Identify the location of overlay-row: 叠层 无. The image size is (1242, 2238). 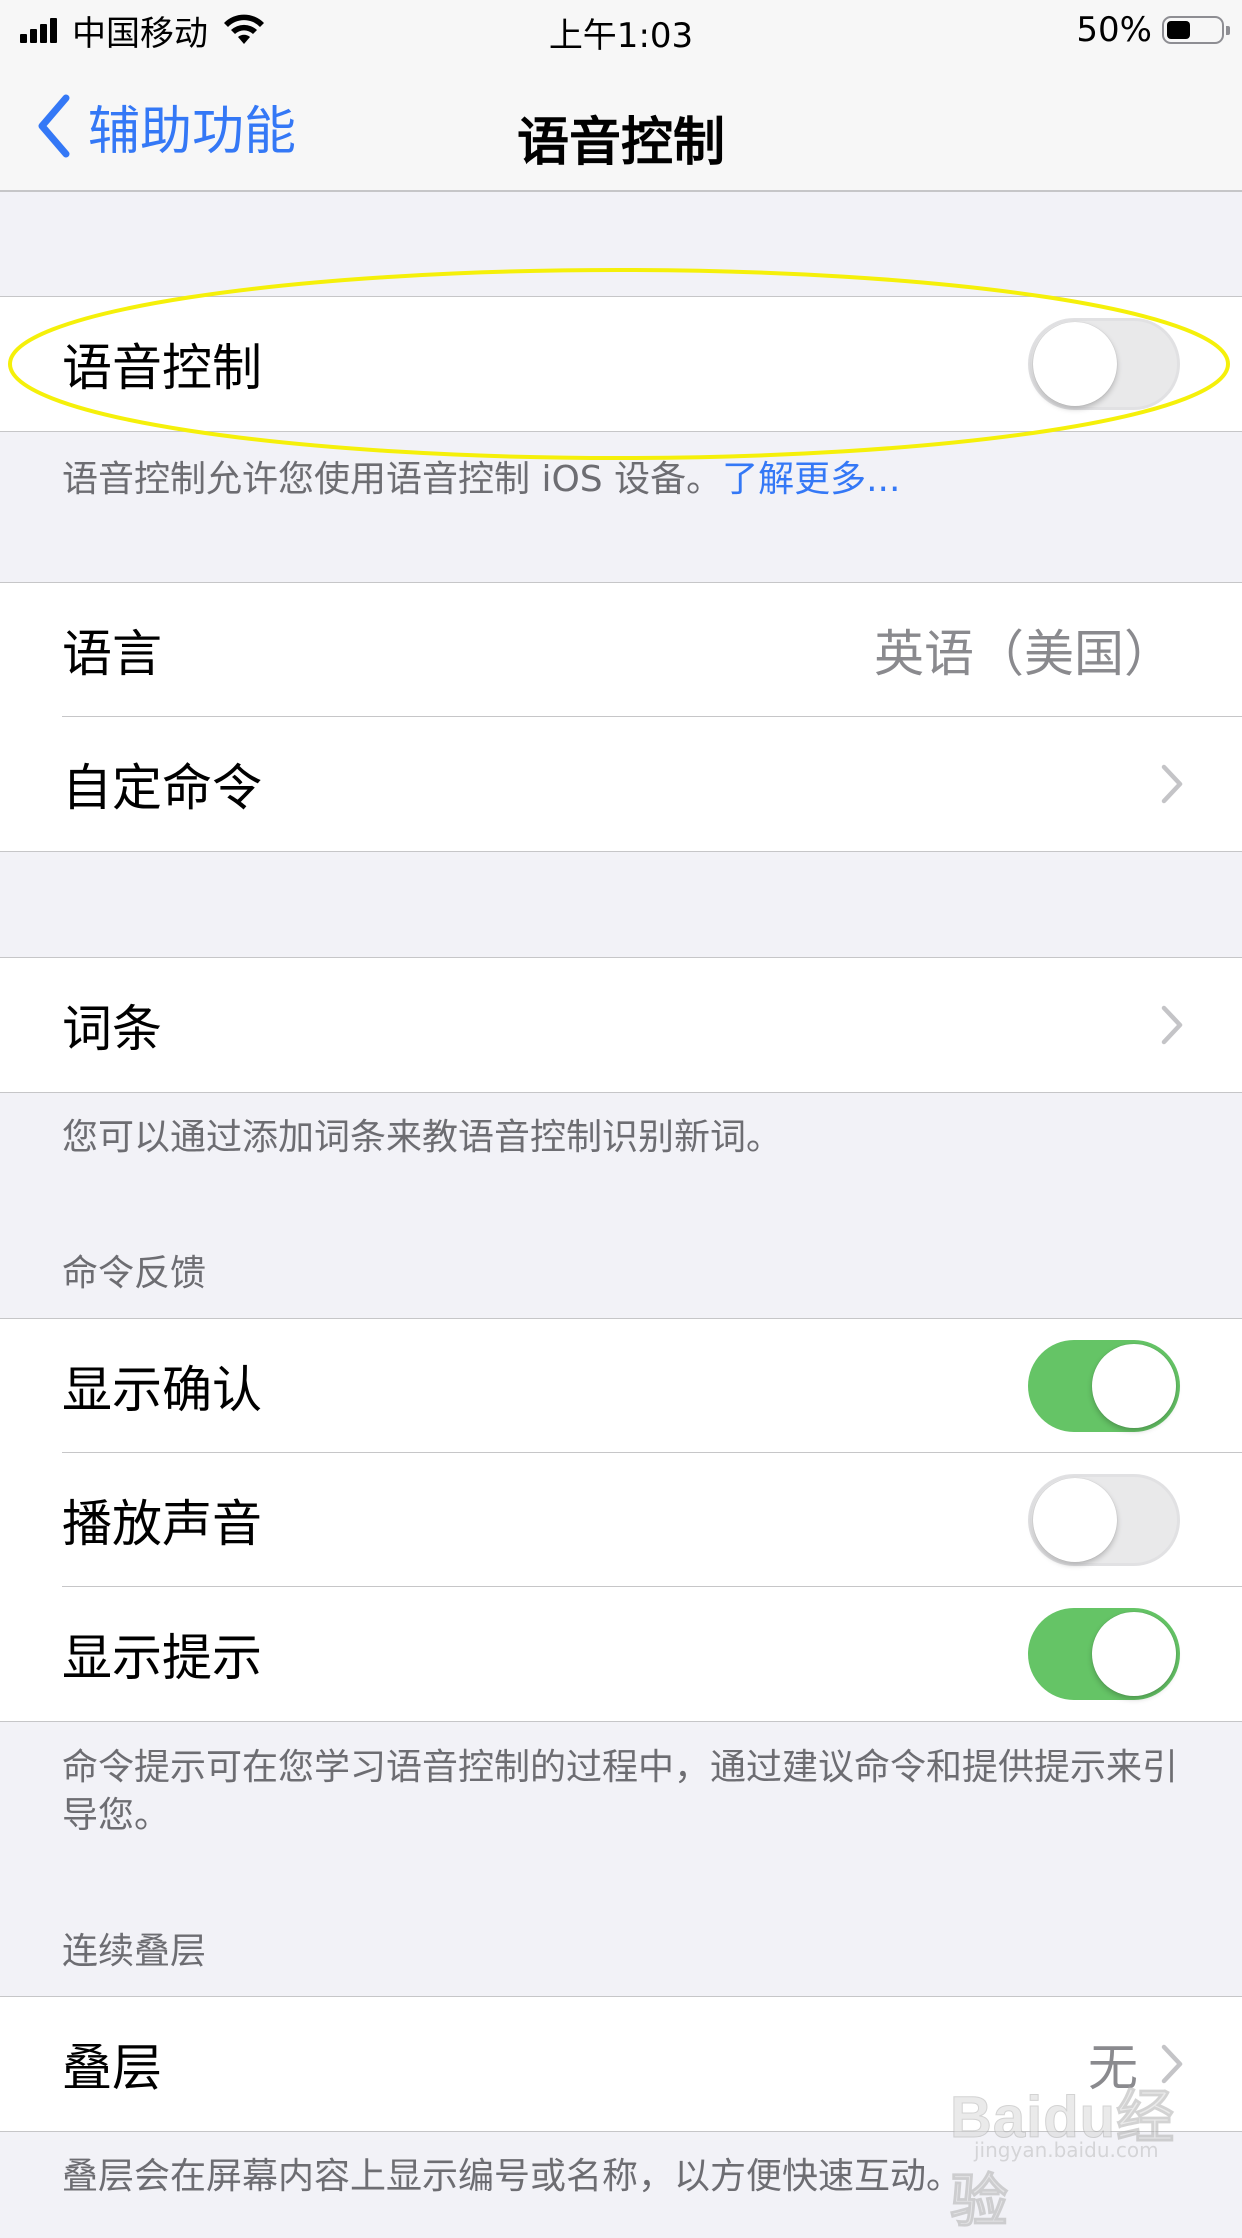
(621, 2064).